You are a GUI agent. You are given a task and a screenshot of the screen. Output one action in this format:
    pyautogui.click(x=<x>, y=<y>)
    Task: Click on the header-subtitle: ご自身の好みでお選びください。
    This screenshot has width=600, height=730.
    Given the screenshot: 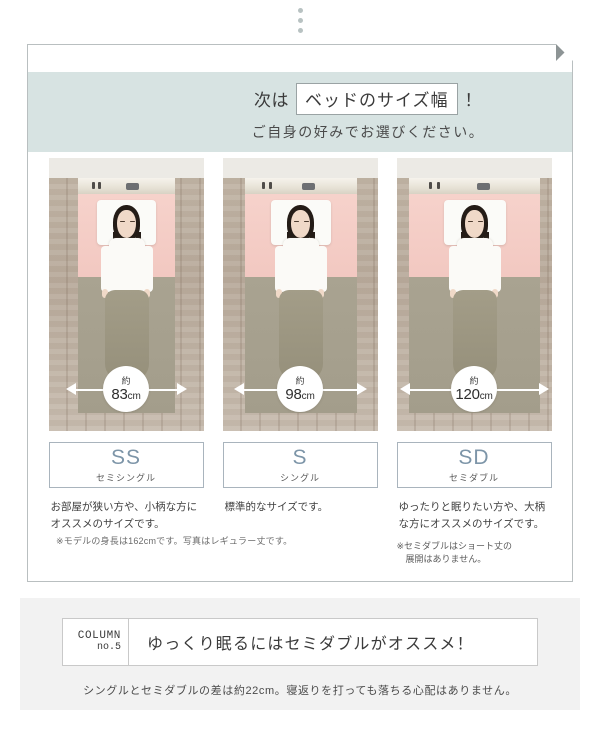 What is the action you would take?
    pyautogui.click(x=368, y=131)
    